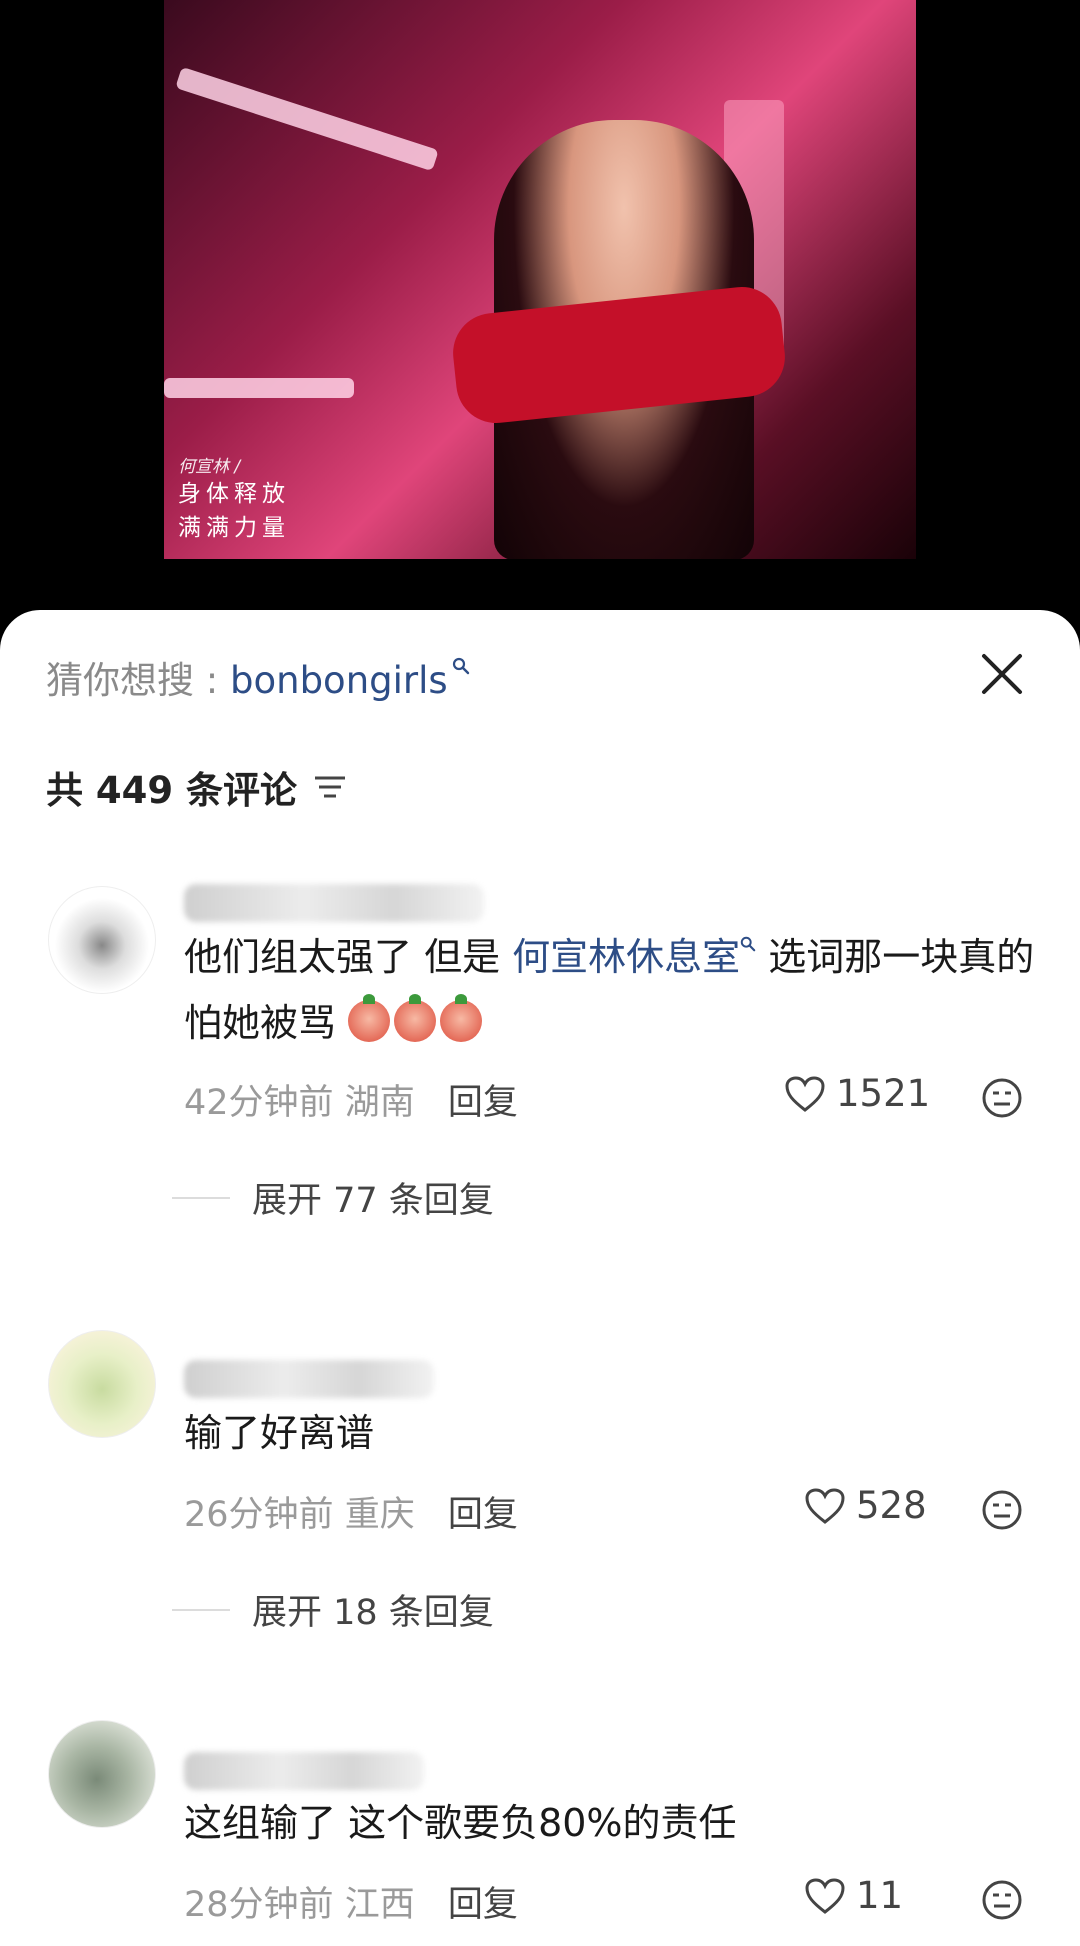 This screenshot has height=1946, width=1080. I want to click on suggest-prefix: 猜你想搜 :, so click(138, 680).